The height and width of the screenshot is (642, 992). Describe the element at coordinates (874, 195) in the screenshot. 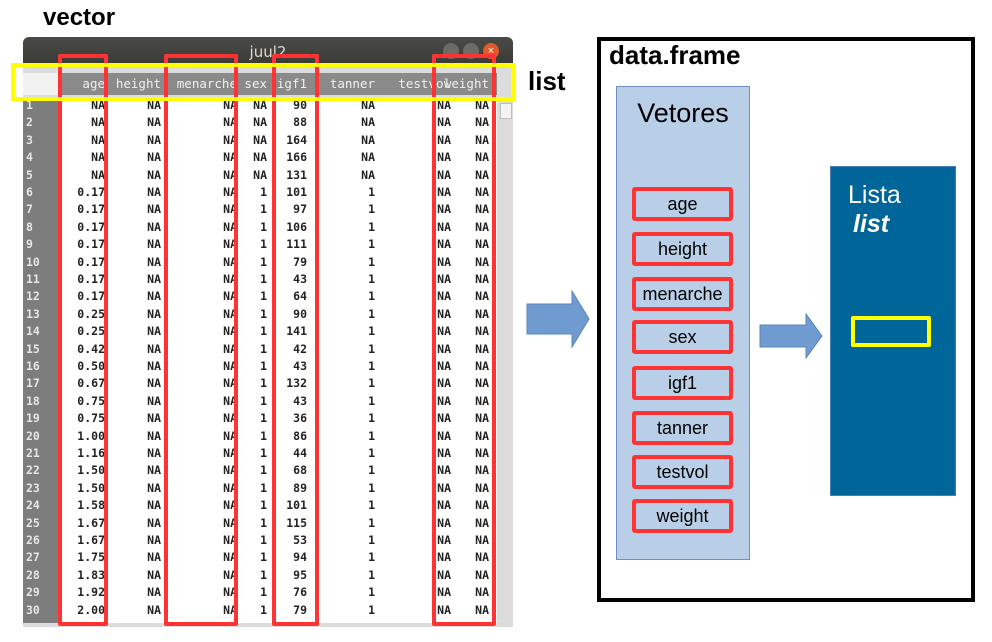

I see `lista-title: Lista` at that location.